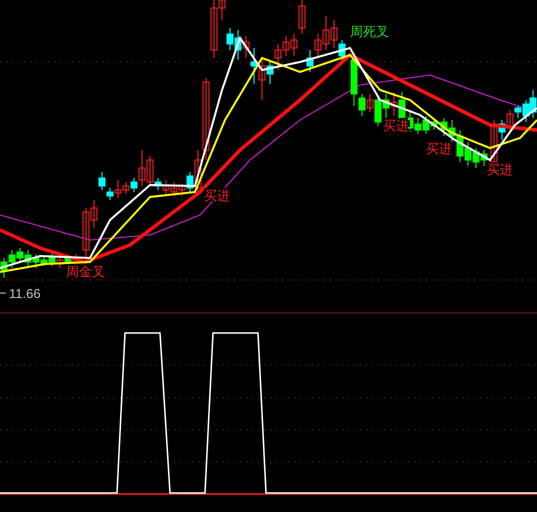 The width and height of the screenshot is (537, 512). Describe the element at coordinates (3, 293) in the screenshot. I see `price-marker-icon` at that location.